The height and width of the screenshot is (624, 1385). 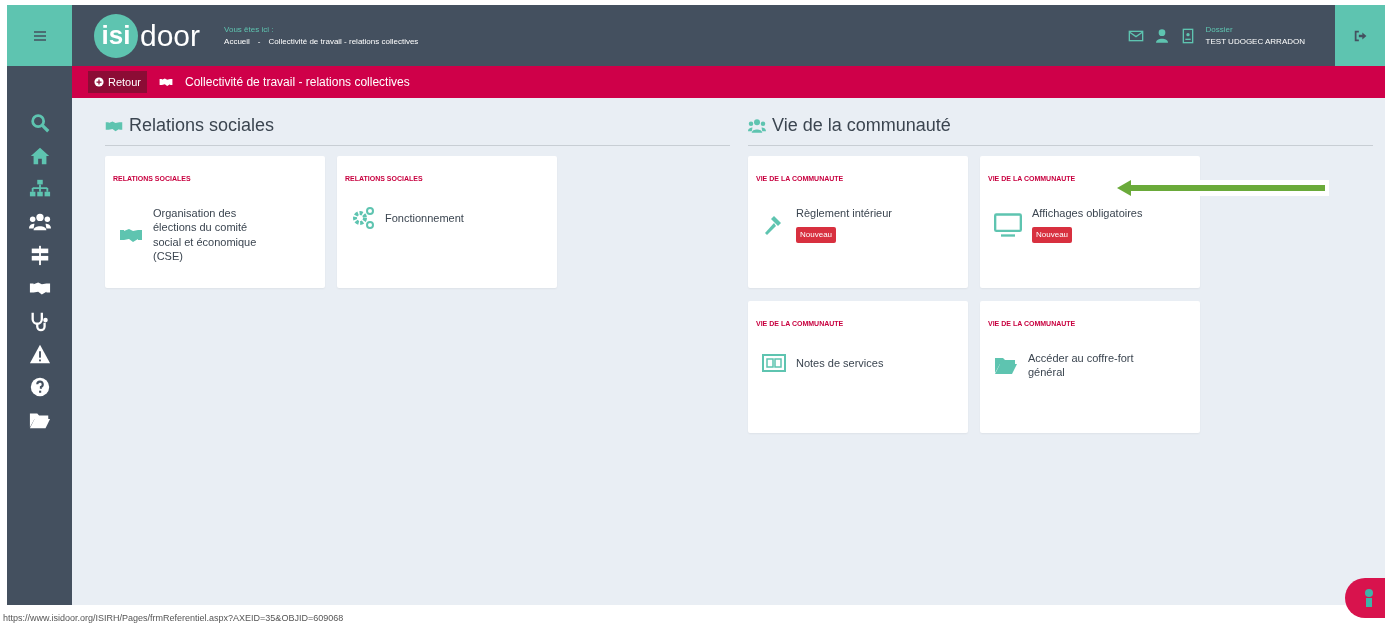 I want to click on breadcrumb-link: Collectivité de travail - relations collectives, so click(x=343, y=41).